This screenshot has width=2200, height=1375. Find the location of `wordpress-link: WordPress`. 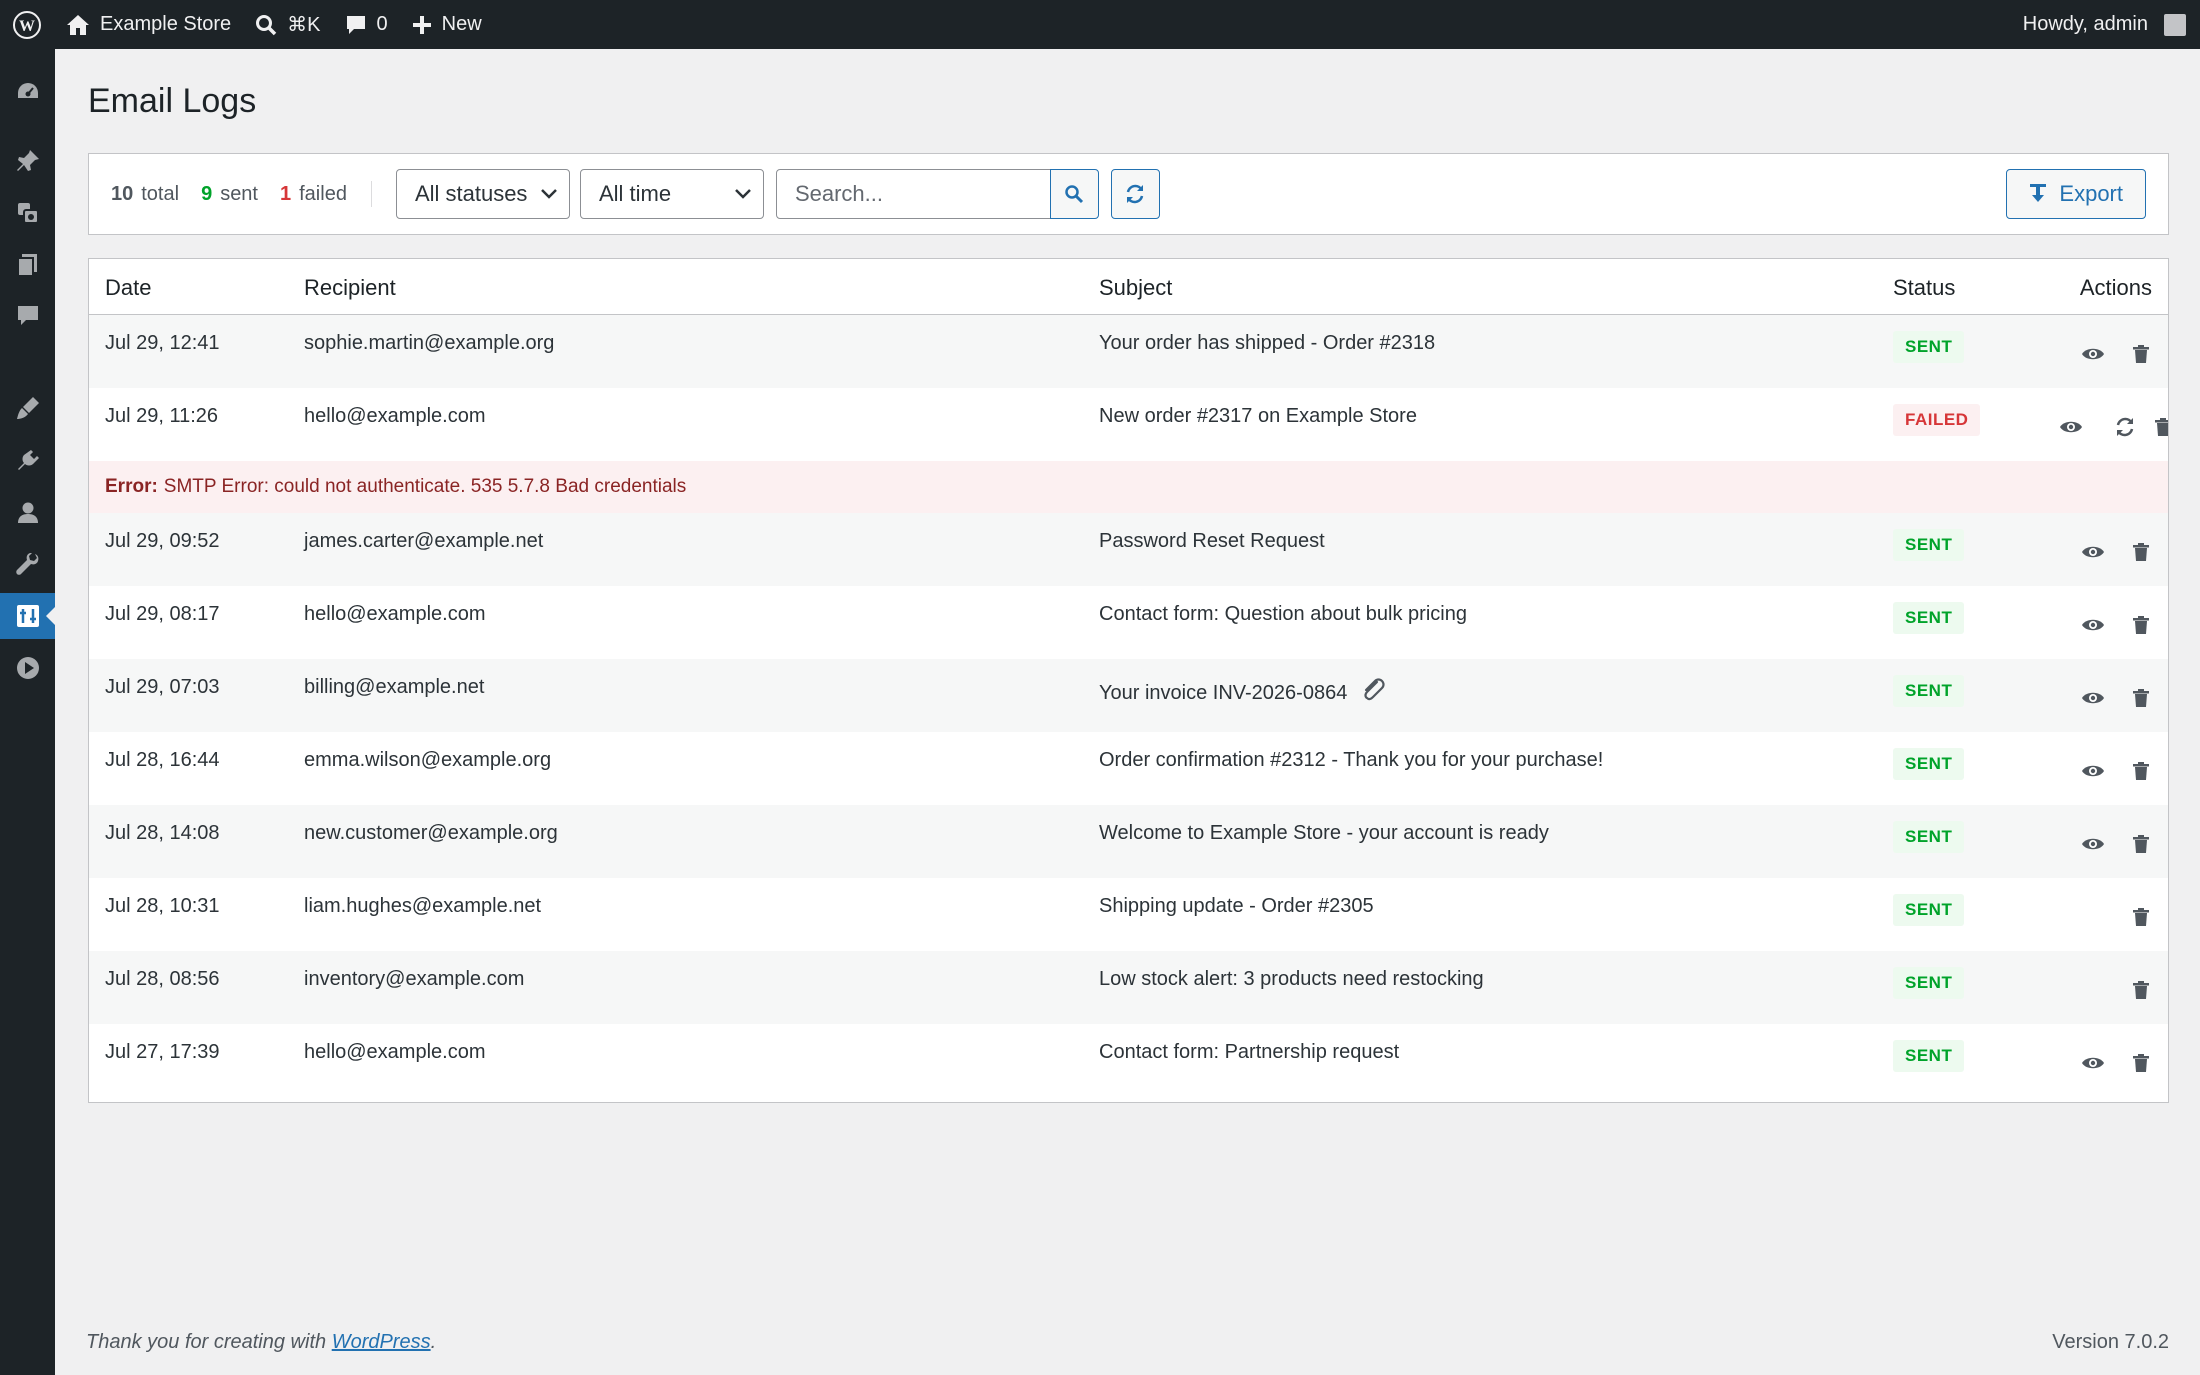

wordpress-link: WordPress is located at coordinates (381, 1342).